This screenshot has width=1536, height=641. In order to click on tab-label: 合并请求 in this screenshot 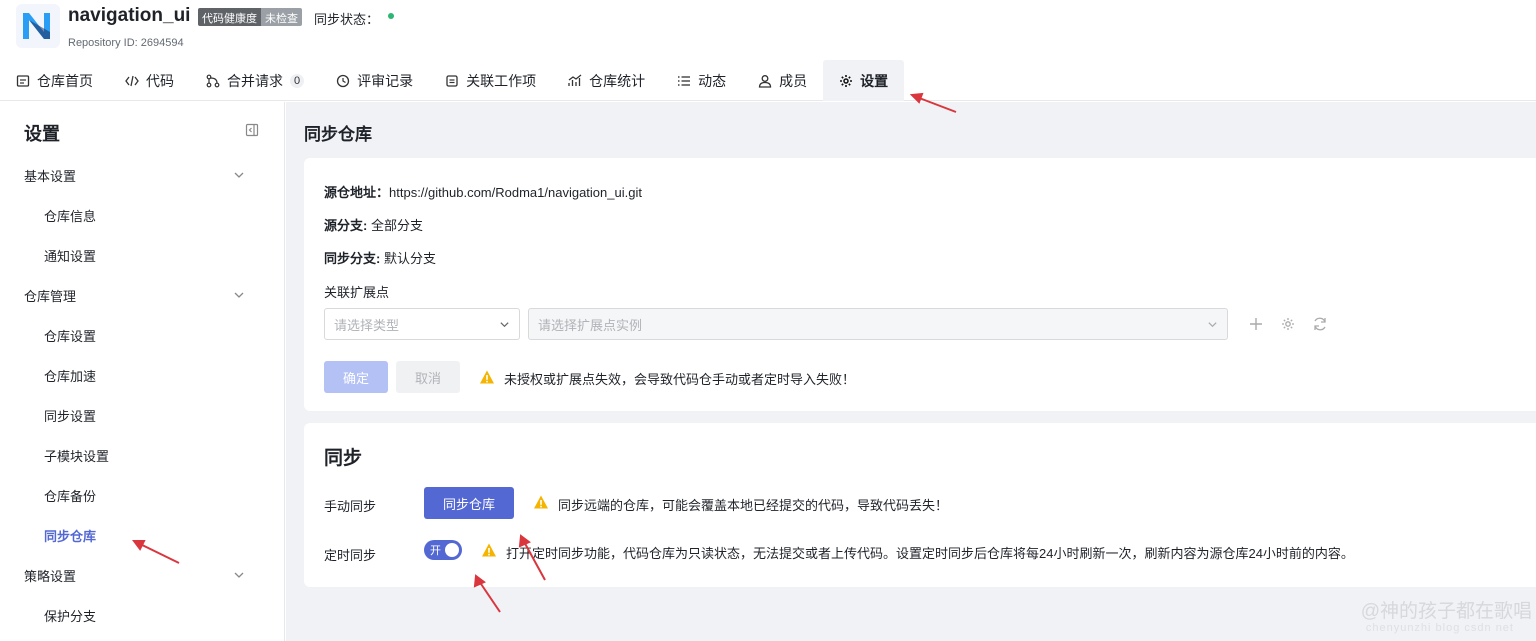, I will do `click(255, 80)`.